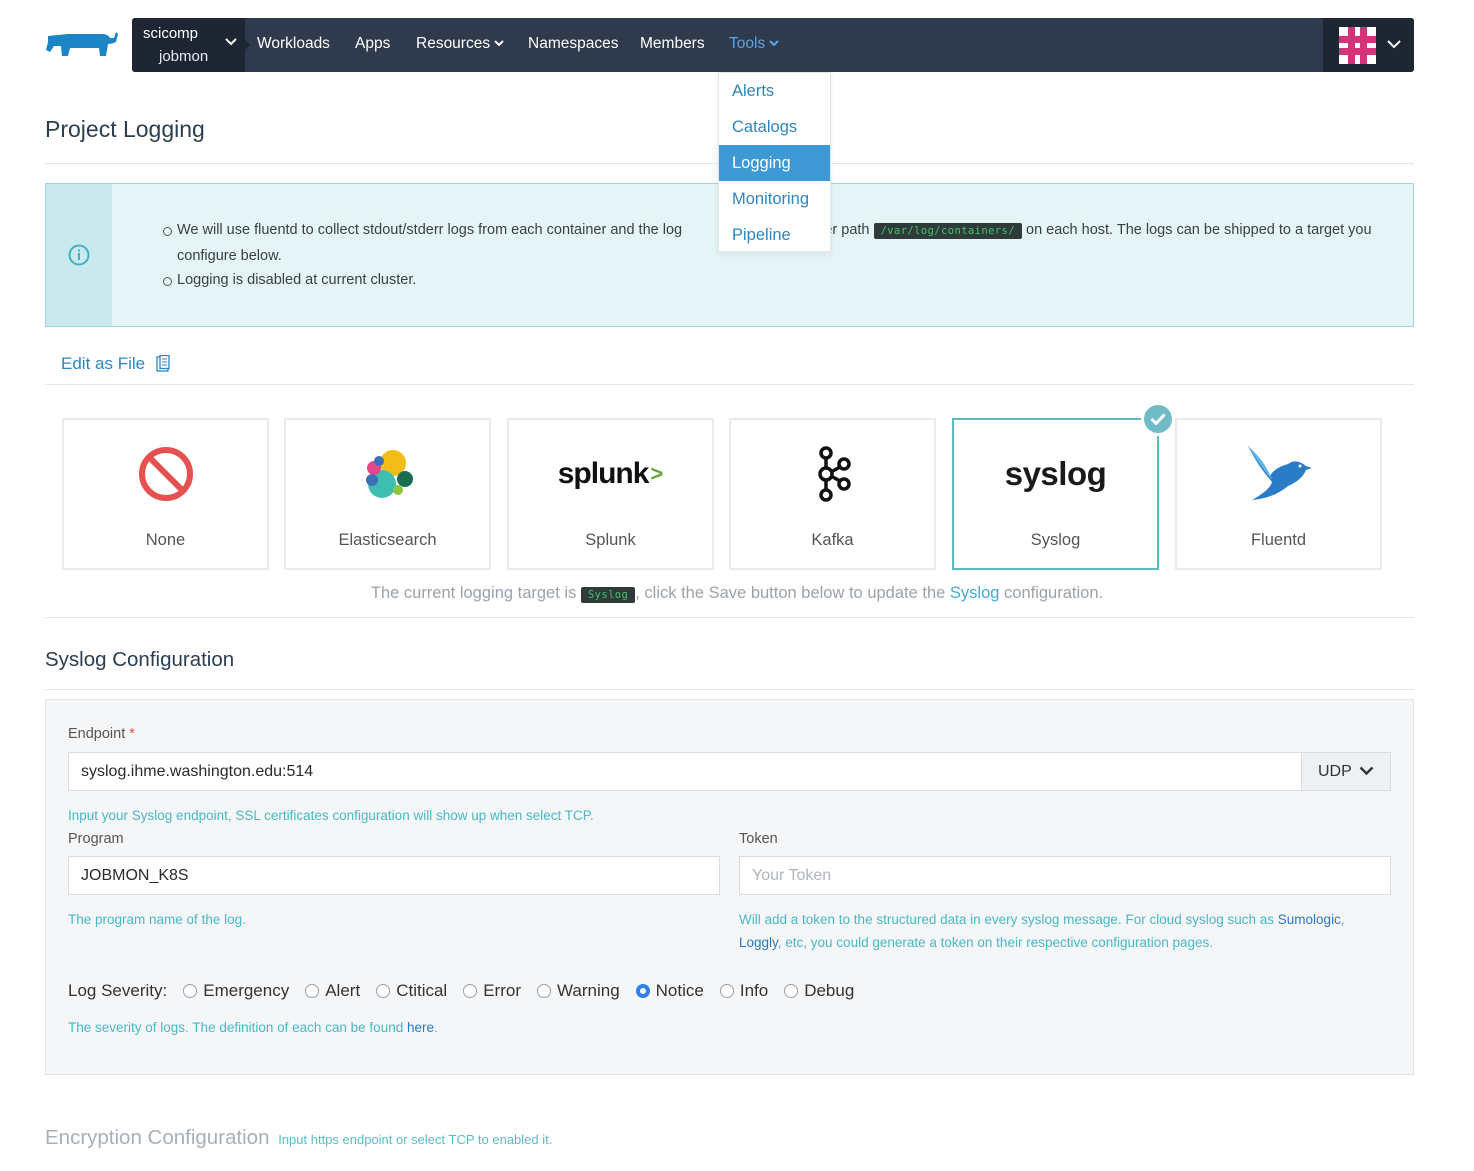 This screenshot has width=1474, height=1171. What do you see at coordinates (165, 494) in the screenshot?
I see `target-none: None` at bounding box center [165, 494].